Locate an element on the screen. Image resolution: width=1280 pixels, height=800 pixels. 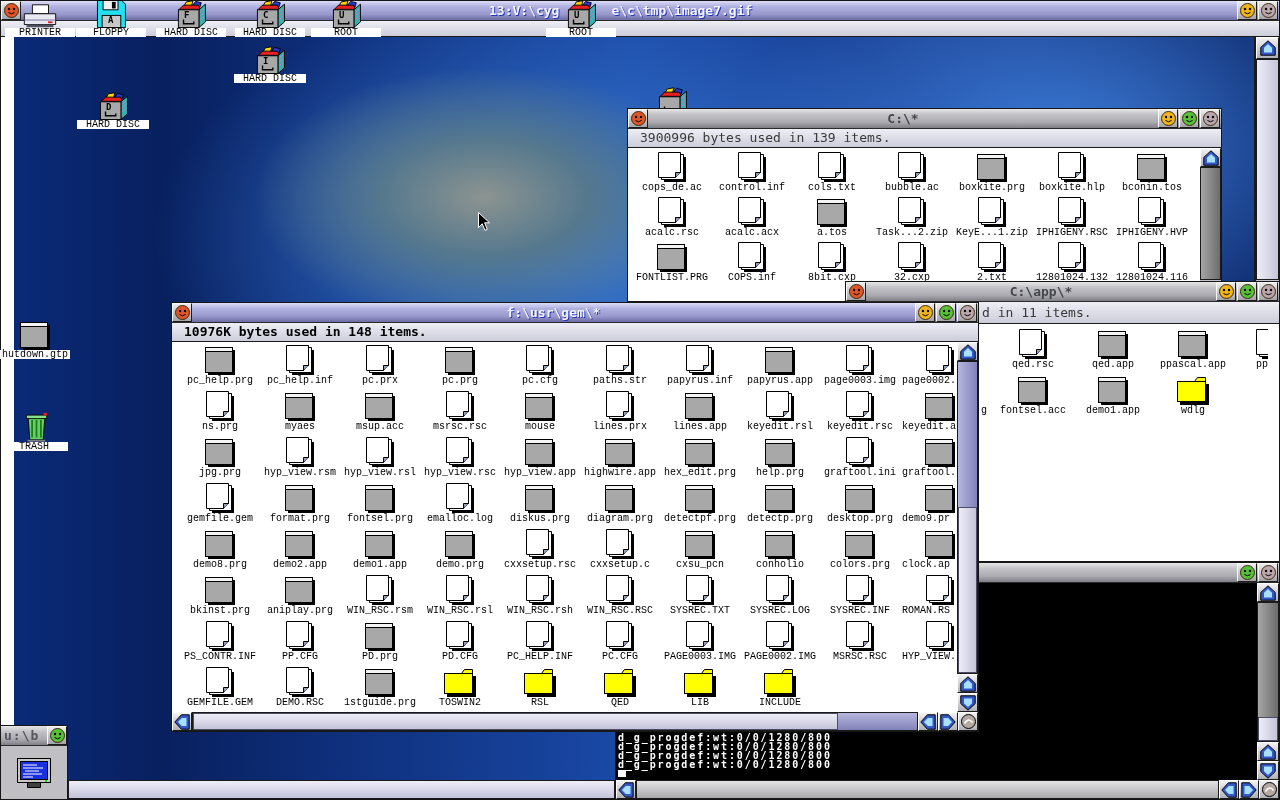
resize-button is located at coordinates (1269, 789).